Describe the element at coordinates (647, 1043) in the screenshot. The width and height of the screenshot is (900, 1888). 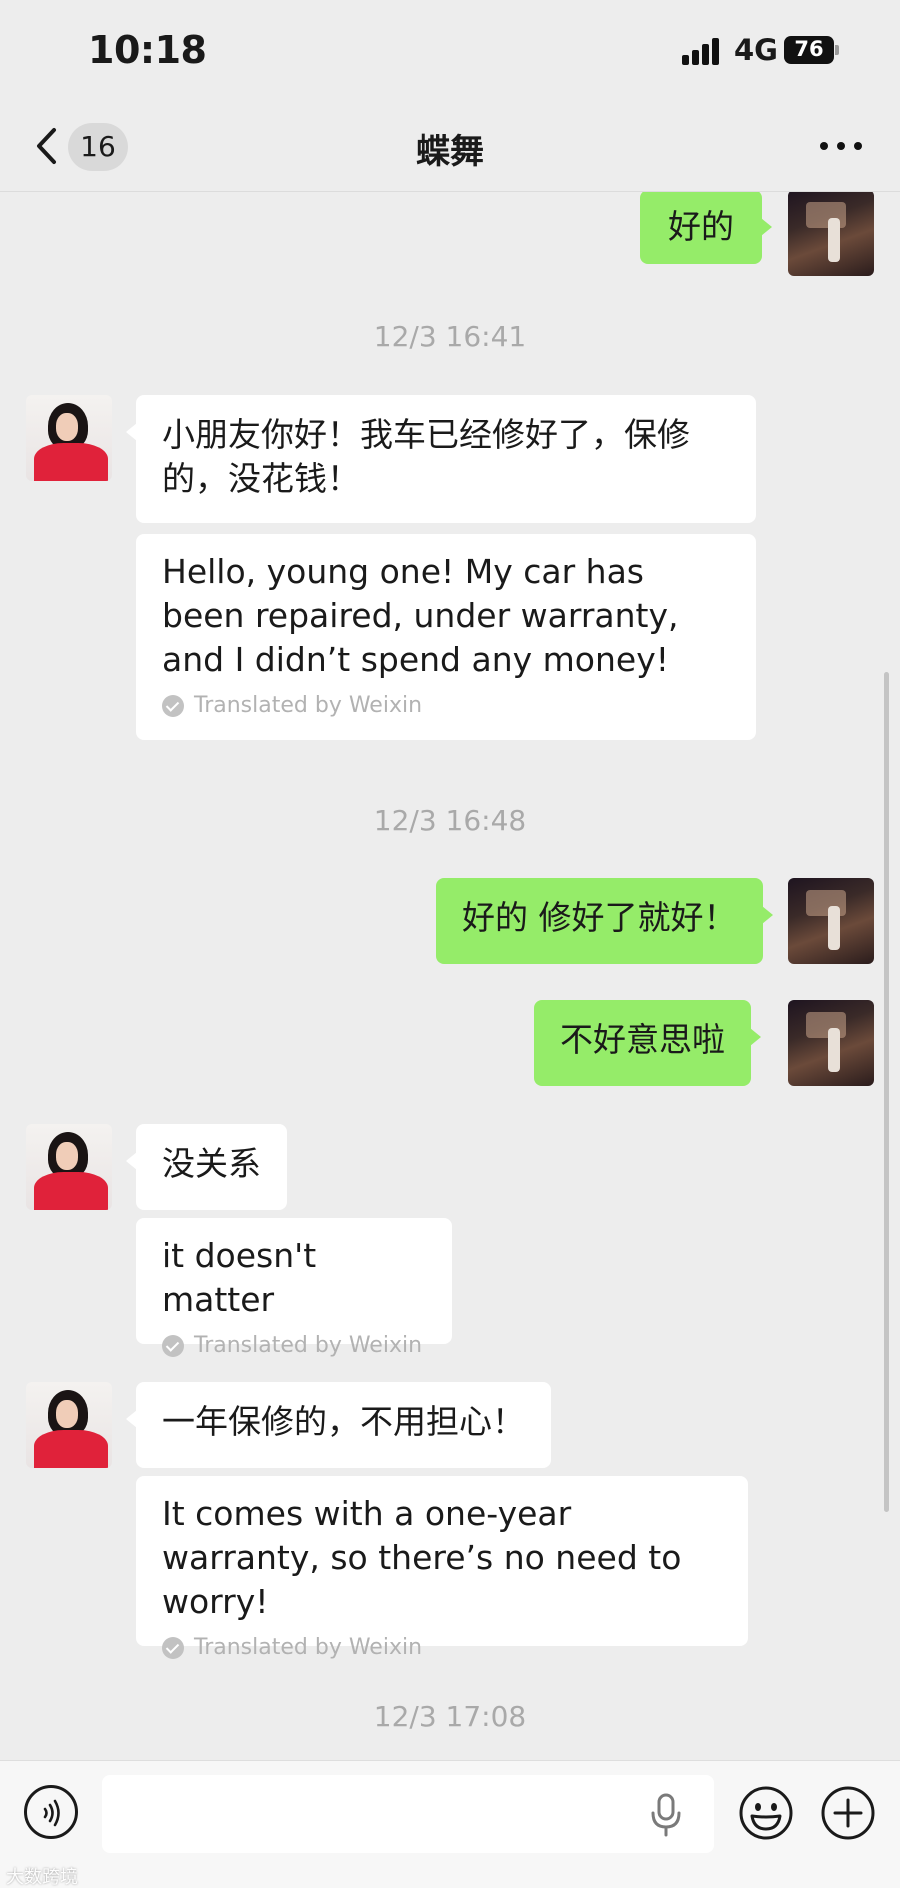
I see `message-bubble-outgoing: 不好意思啦` at that location.